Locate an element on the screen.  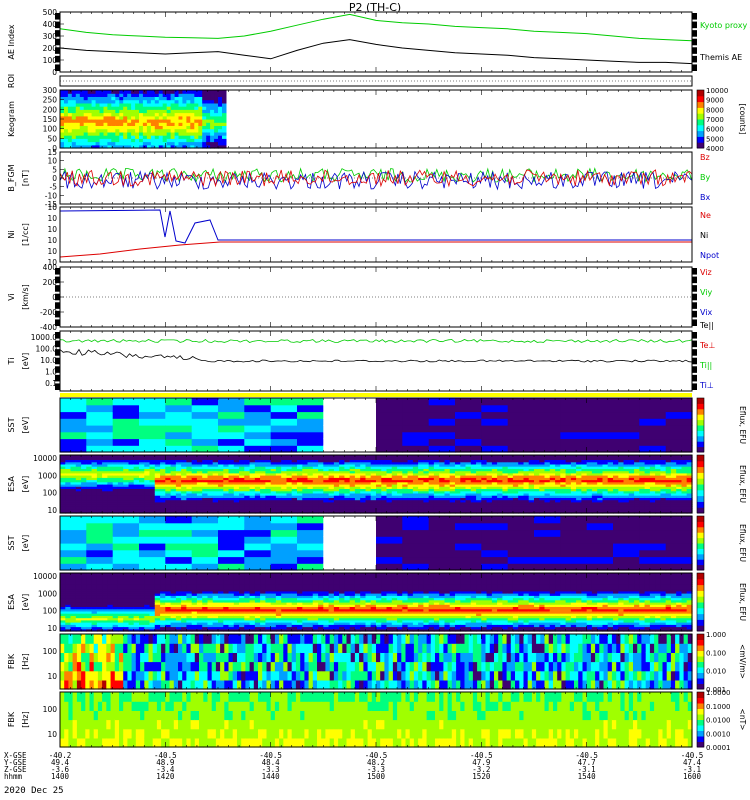
density-panel-frame is located at coordinates (376, 234).